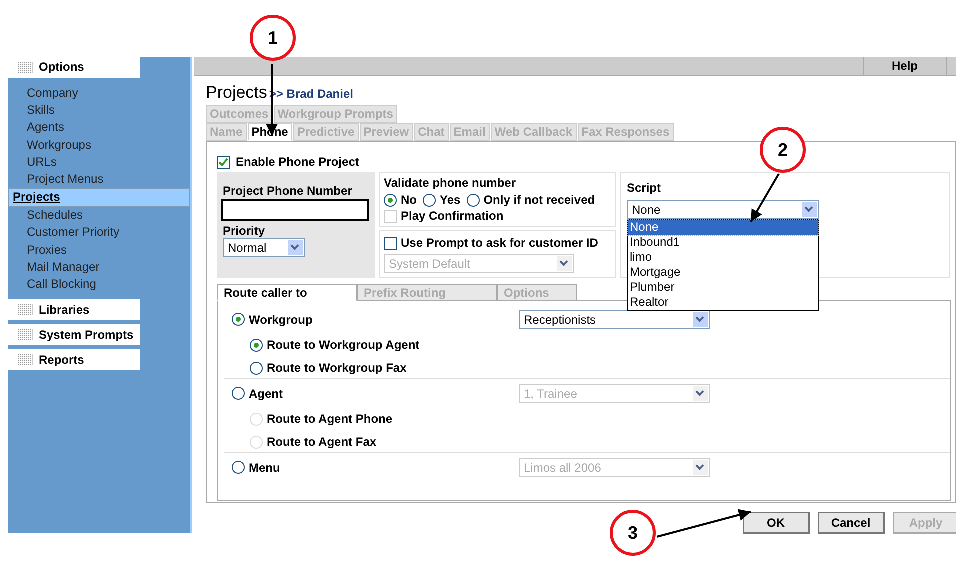 The image size is (956, 561). What do you see at coordinates (99, 215) in the screenshot?
I see `sidebar-item: Schedules` at bounding box center [99, 215].